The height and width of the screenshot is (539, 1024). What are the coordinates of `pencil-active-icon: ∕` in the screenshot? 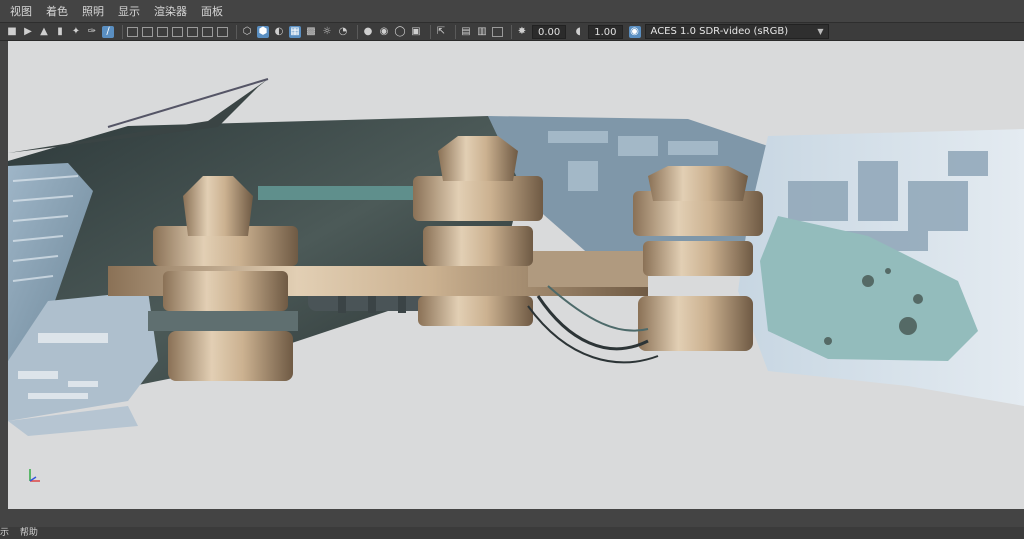 It's located at (108, 31).